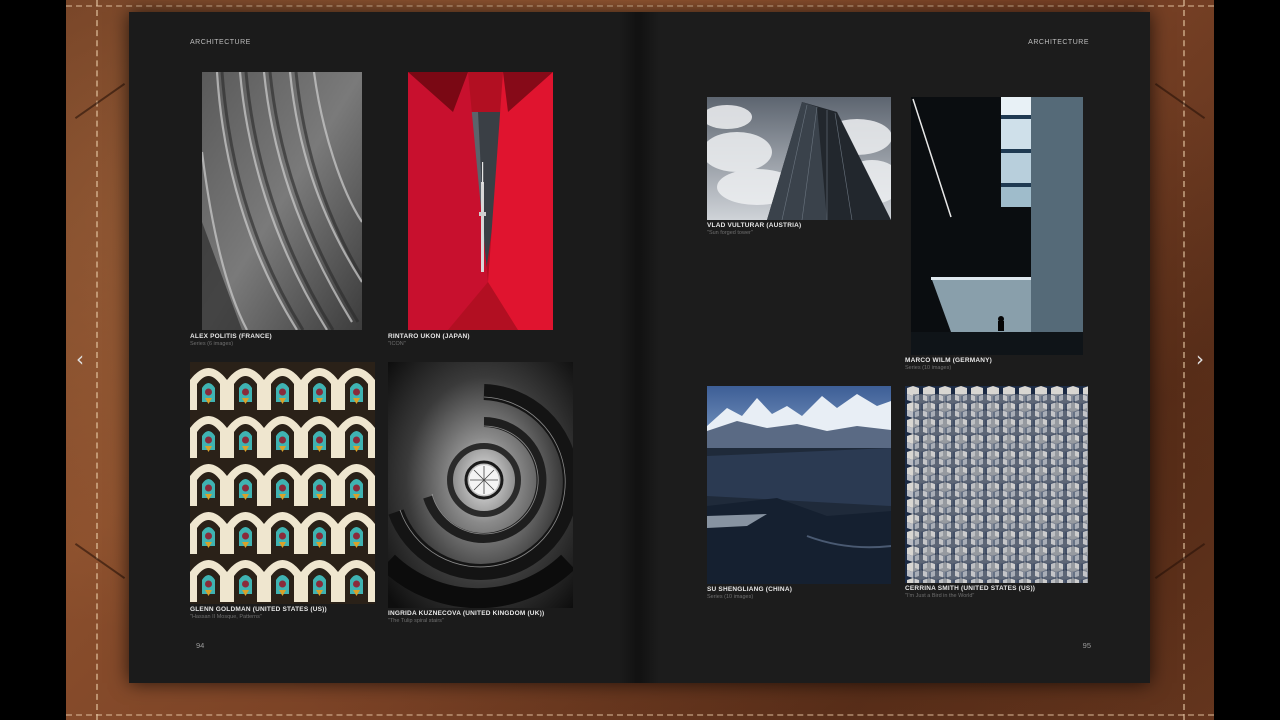 Image resolution: width=1280 pixels, height=720 pixels. I want to click on photo-caption: MARCO WILM (GERMANY) Series (10 images), so click(948, 364).